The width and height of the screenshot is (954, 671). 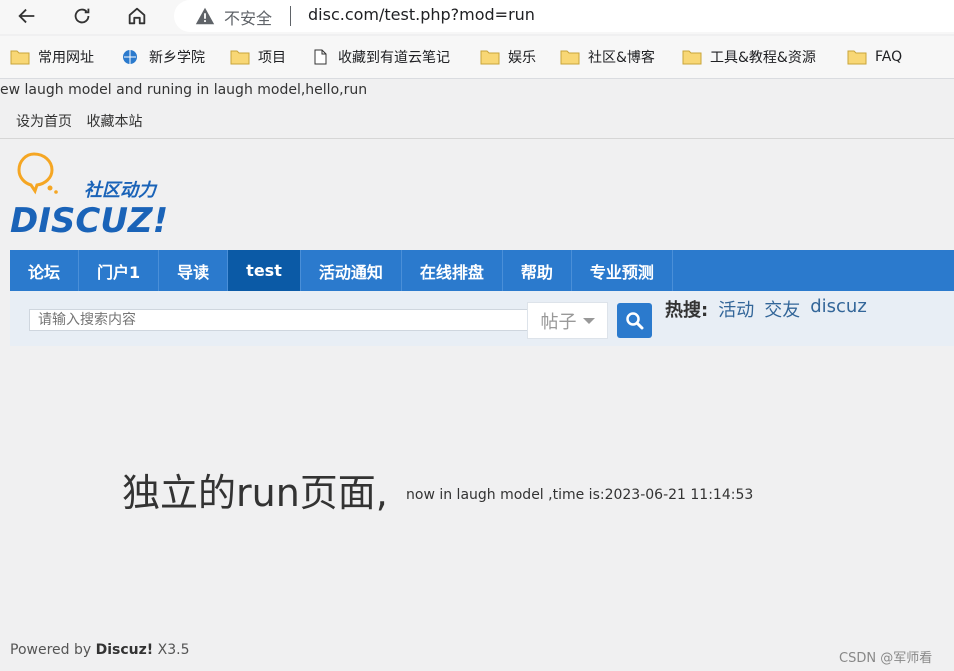 I want to click on divider, so click(x=477, y=138).